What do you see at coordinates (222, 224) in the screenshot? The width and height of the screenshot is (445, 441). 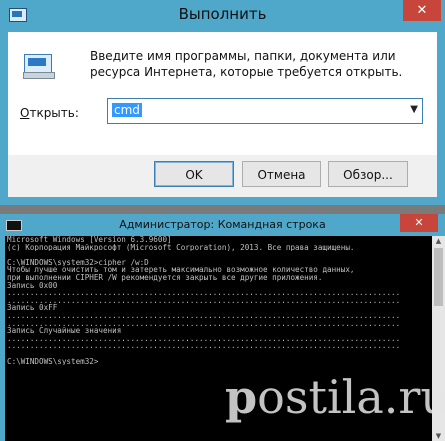 I see `console-title: Администратор: Командная строка` at bounding box center [222, 224].